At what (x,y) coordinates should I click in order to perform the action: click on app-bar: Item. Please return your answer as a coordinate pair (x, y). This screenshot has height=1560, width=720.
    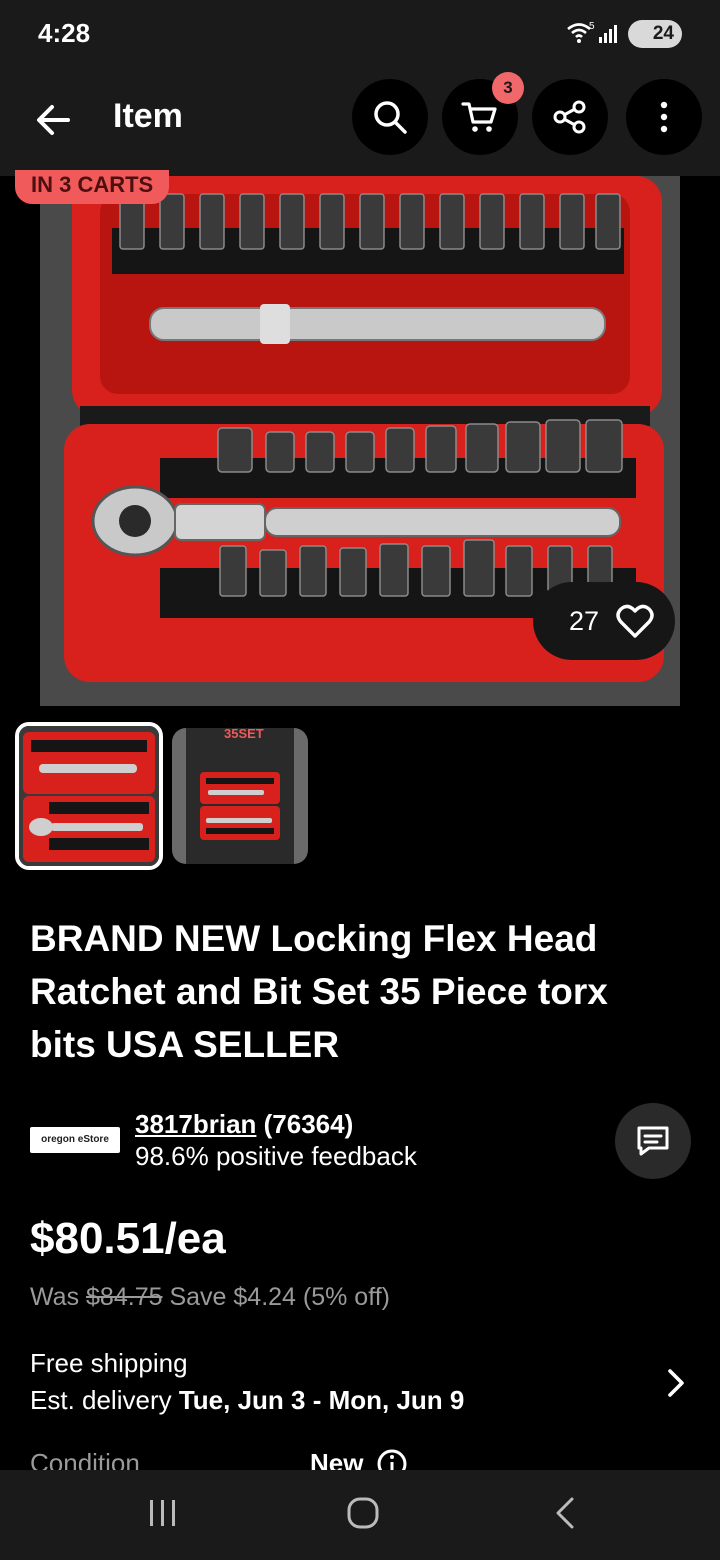
    Looking at the image, I should click on (360, 121).